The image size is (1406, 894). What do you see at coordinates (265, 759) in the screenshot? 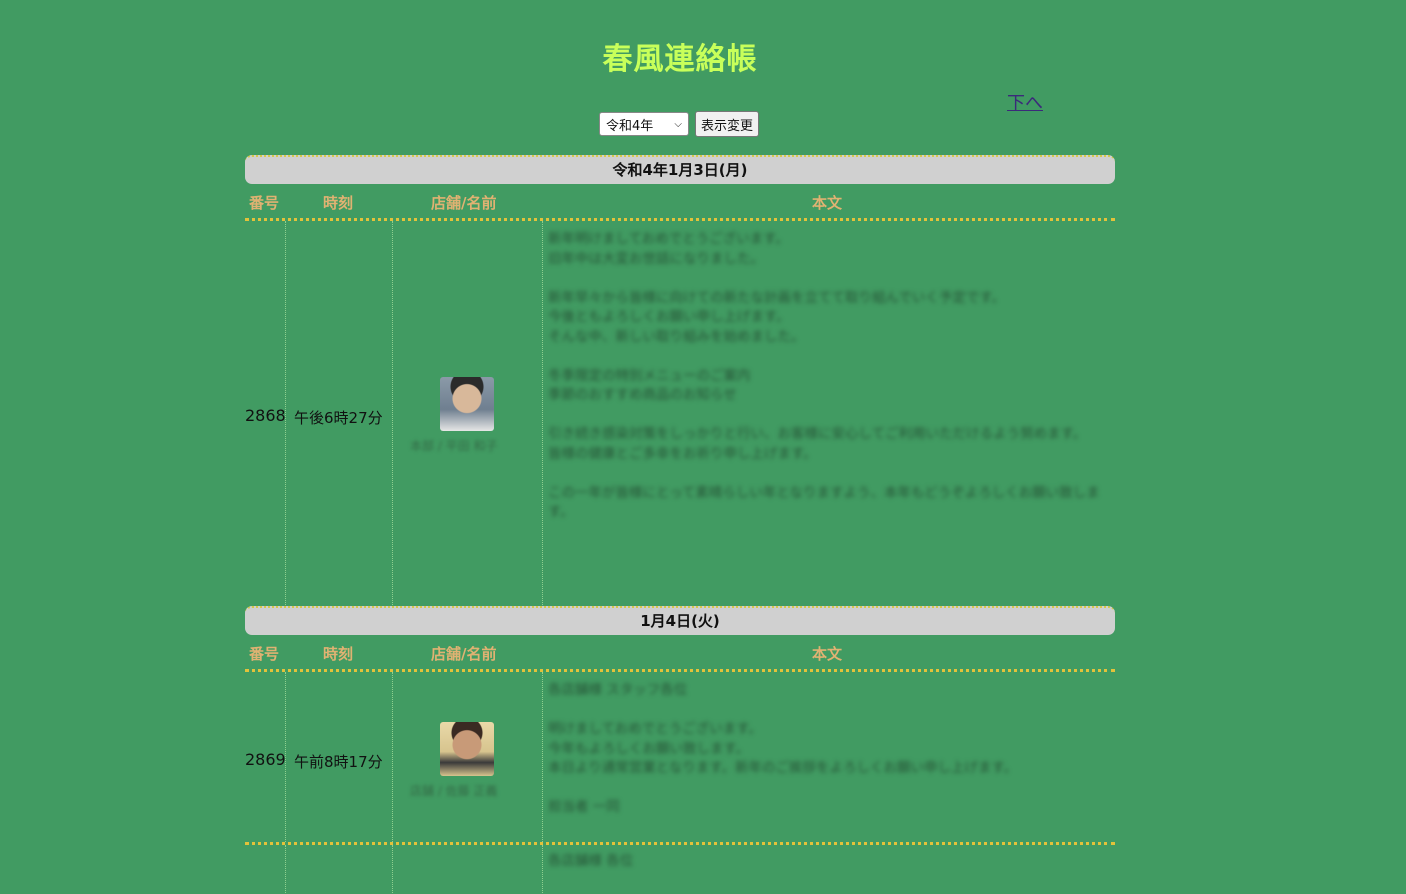
I see `post-number: 2869` at bounding box center [265, 759].